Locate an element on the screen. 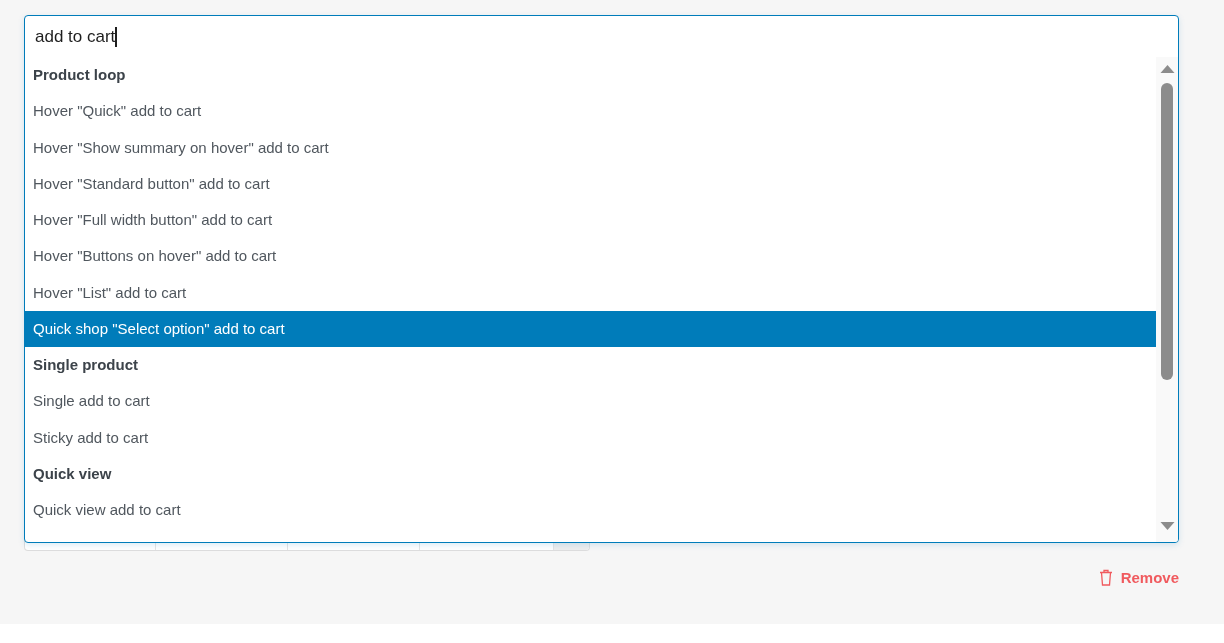 This screenshot has height=643, width=1224. dropdown-option: Quick shop "Select option" add to cart is located at coordinates (590, 328).